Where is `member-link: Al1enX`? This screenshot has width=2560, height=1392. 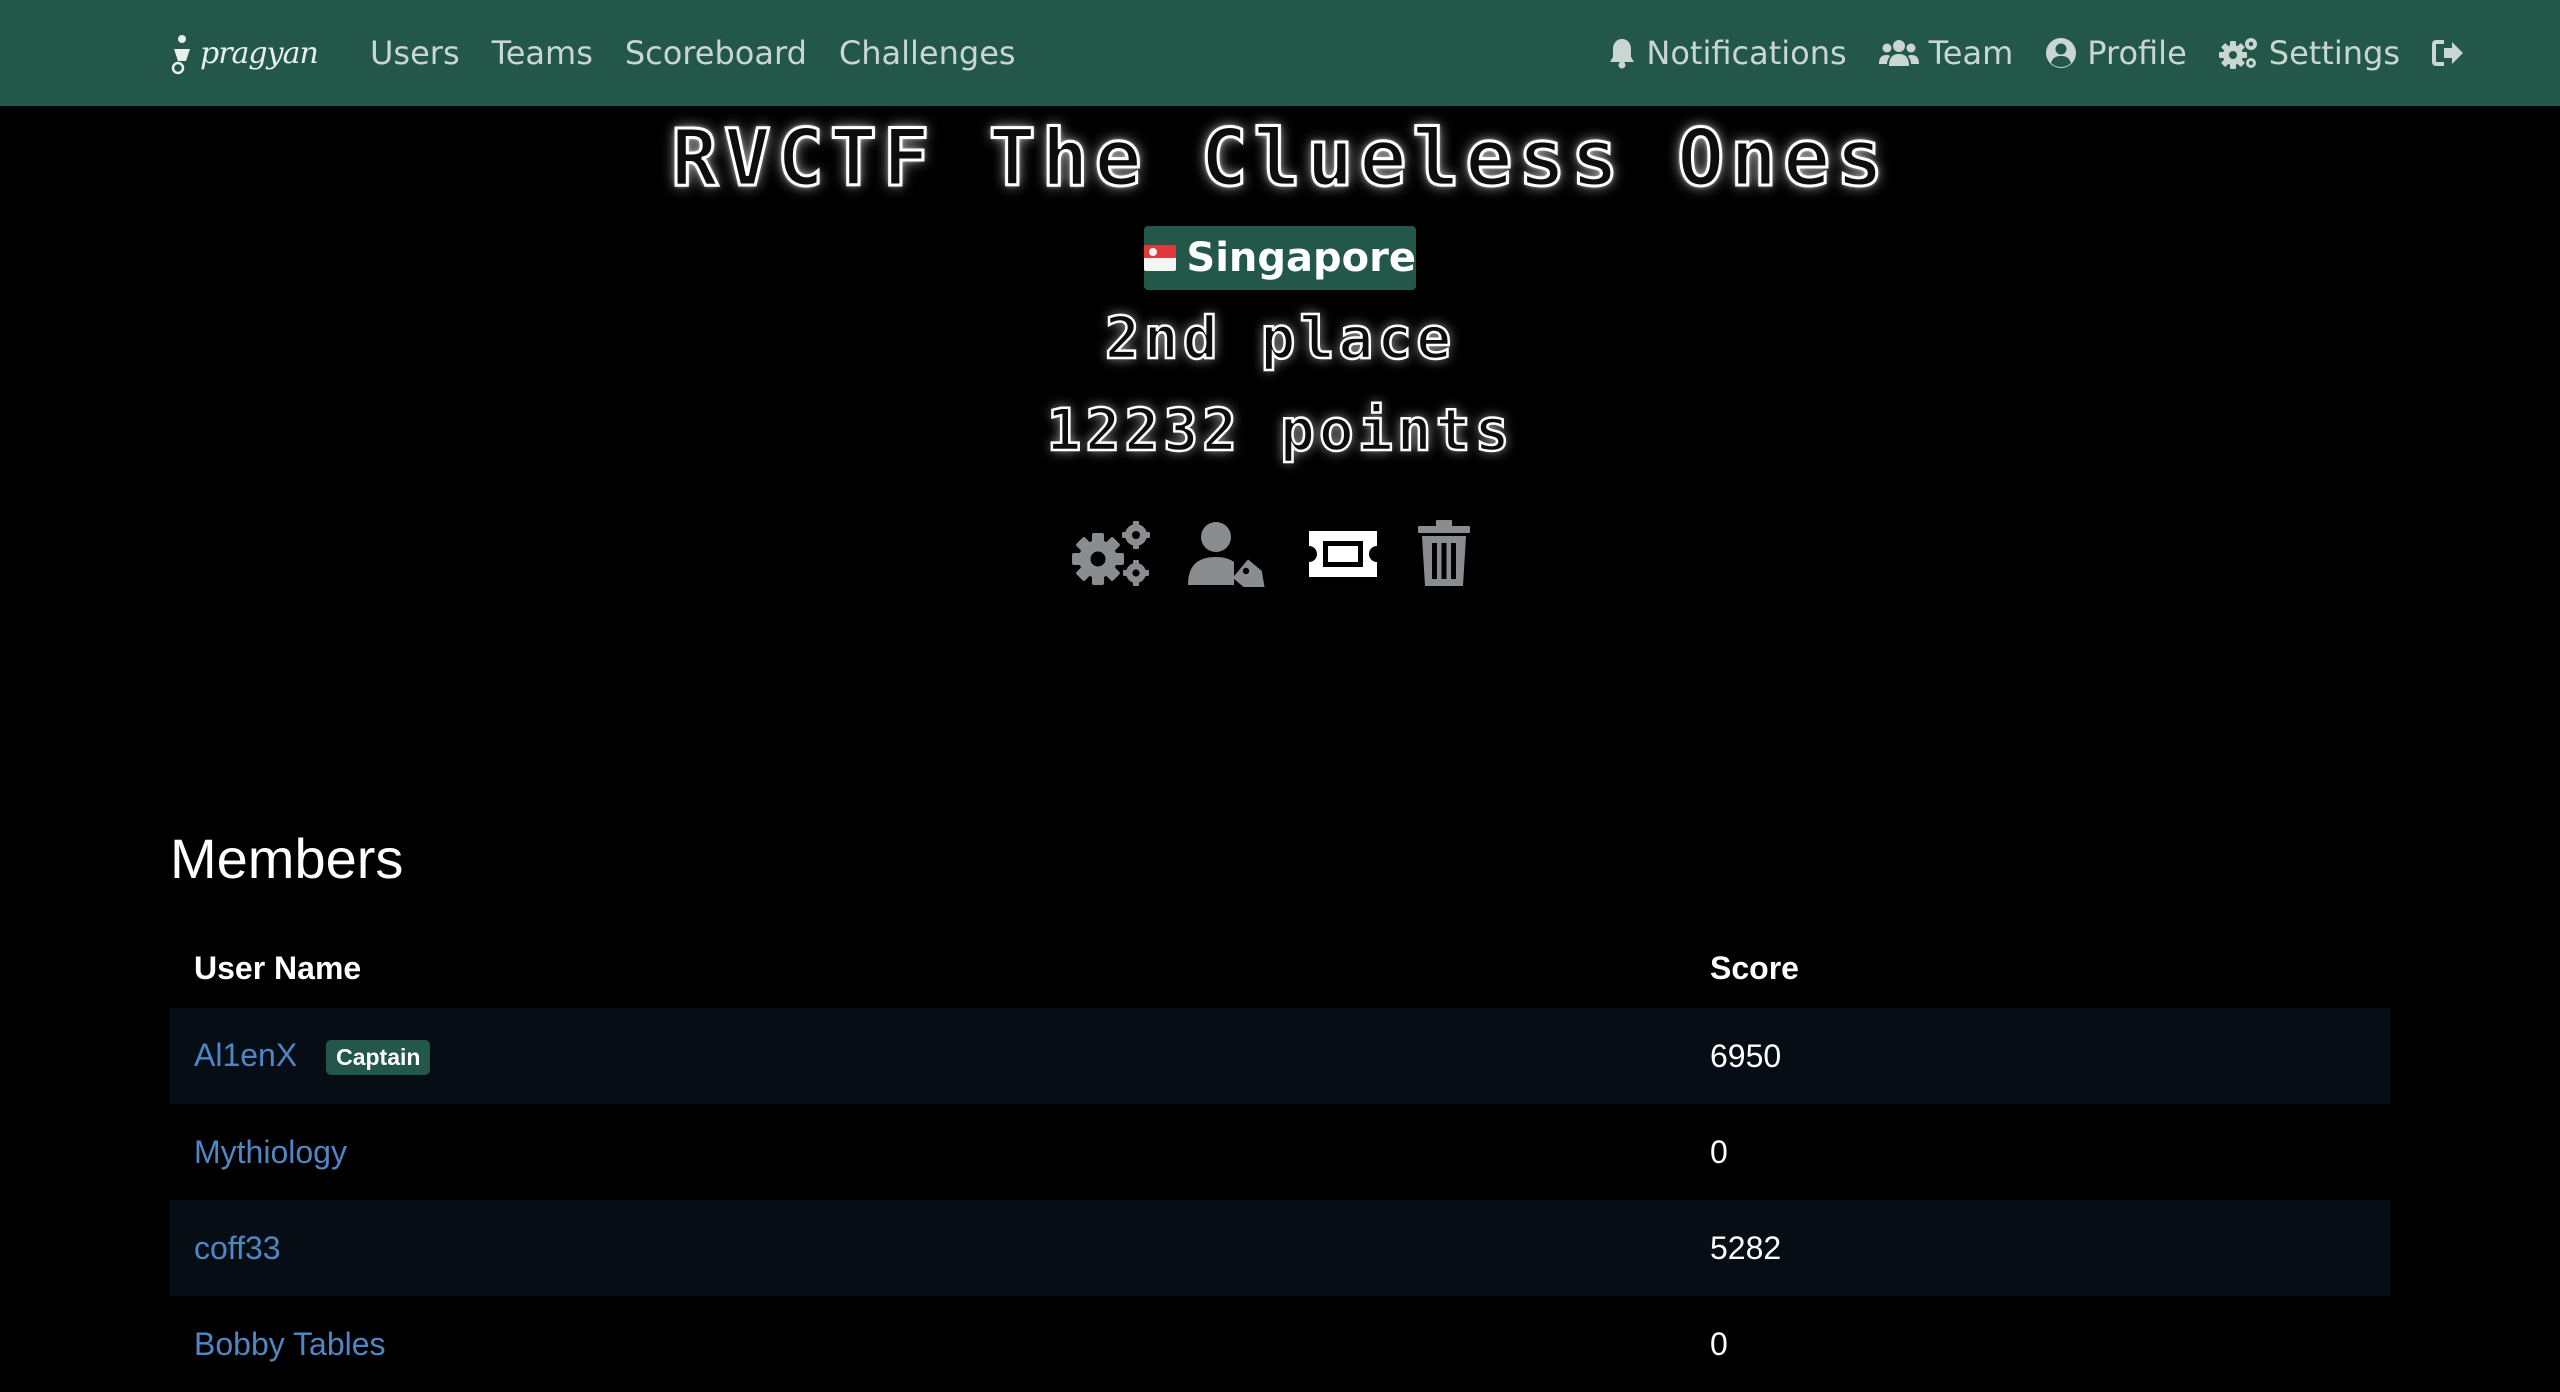 member-link: Al1enX is located at coordinates (245, 1055).